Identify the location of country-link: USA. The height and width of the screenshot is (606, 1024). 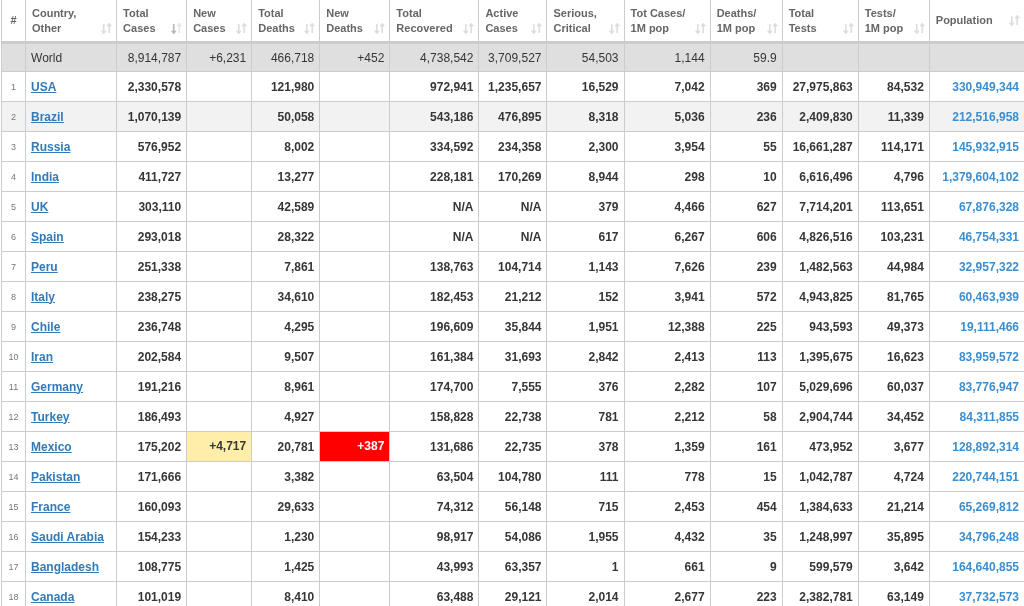
(44, 86).